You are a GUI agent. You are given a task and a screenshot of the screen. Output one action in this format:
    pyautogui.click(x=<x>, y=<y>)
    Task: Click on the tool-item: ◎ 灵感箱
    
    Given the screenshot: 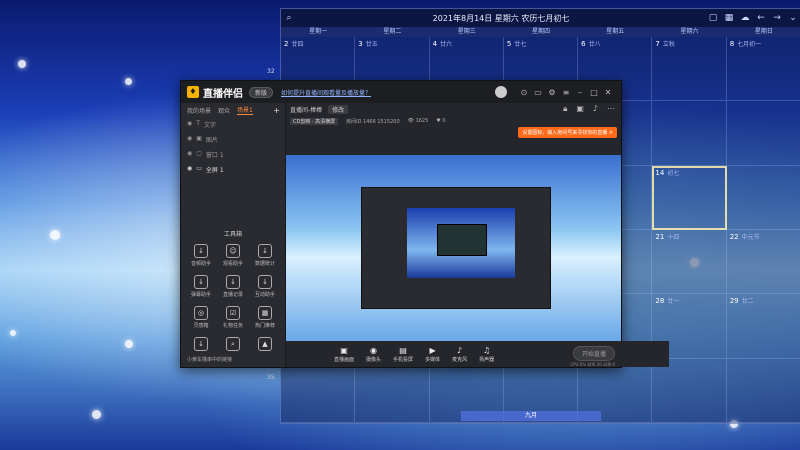 What is the action you would take?
    pyautogui.click(x=201, y=317)
    